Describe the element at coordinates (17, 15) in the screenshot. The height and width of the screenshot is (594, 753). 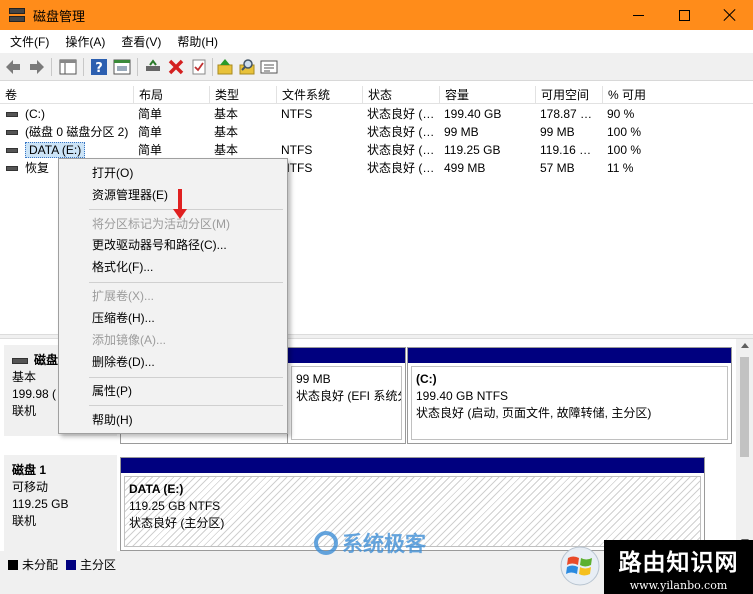
I see `disk-management-icon` at that location.